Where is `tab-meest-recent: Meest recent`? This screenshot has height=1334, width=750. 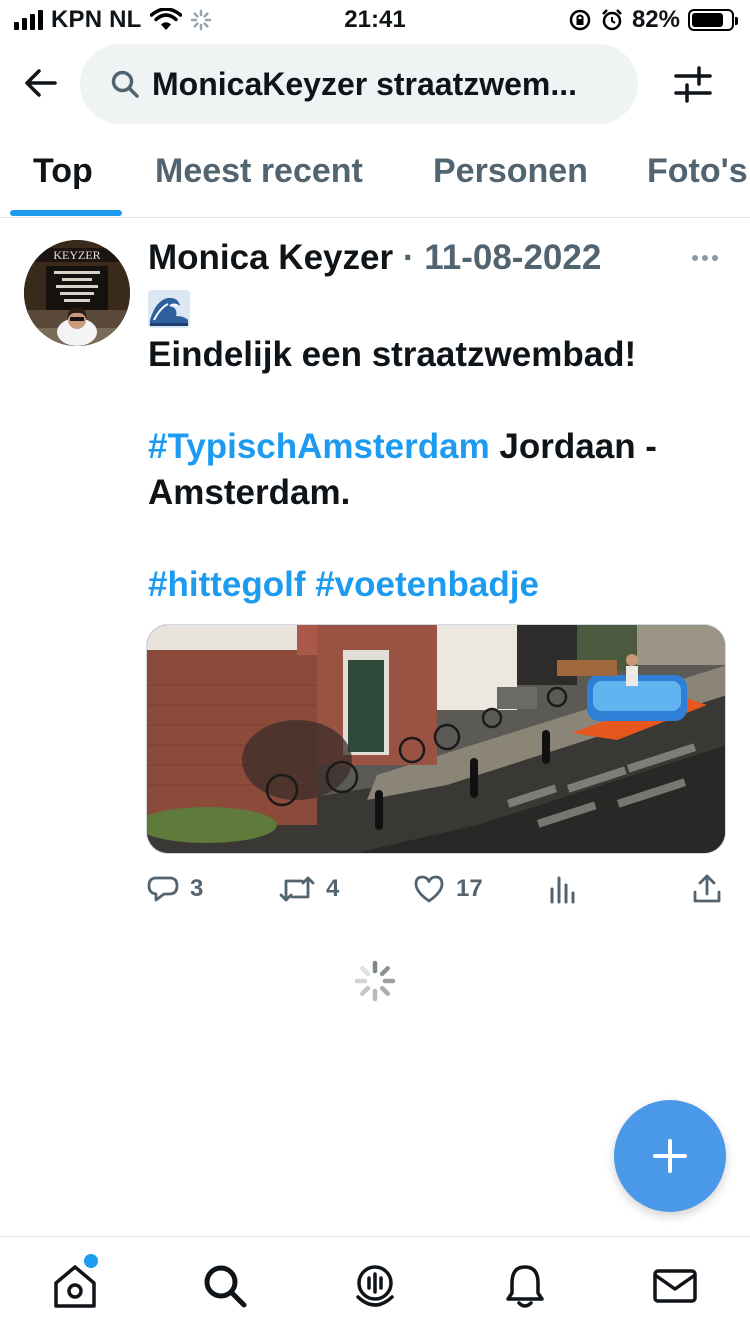
tab-meest-recent: Meest recent is located at coordinates (259, 171).